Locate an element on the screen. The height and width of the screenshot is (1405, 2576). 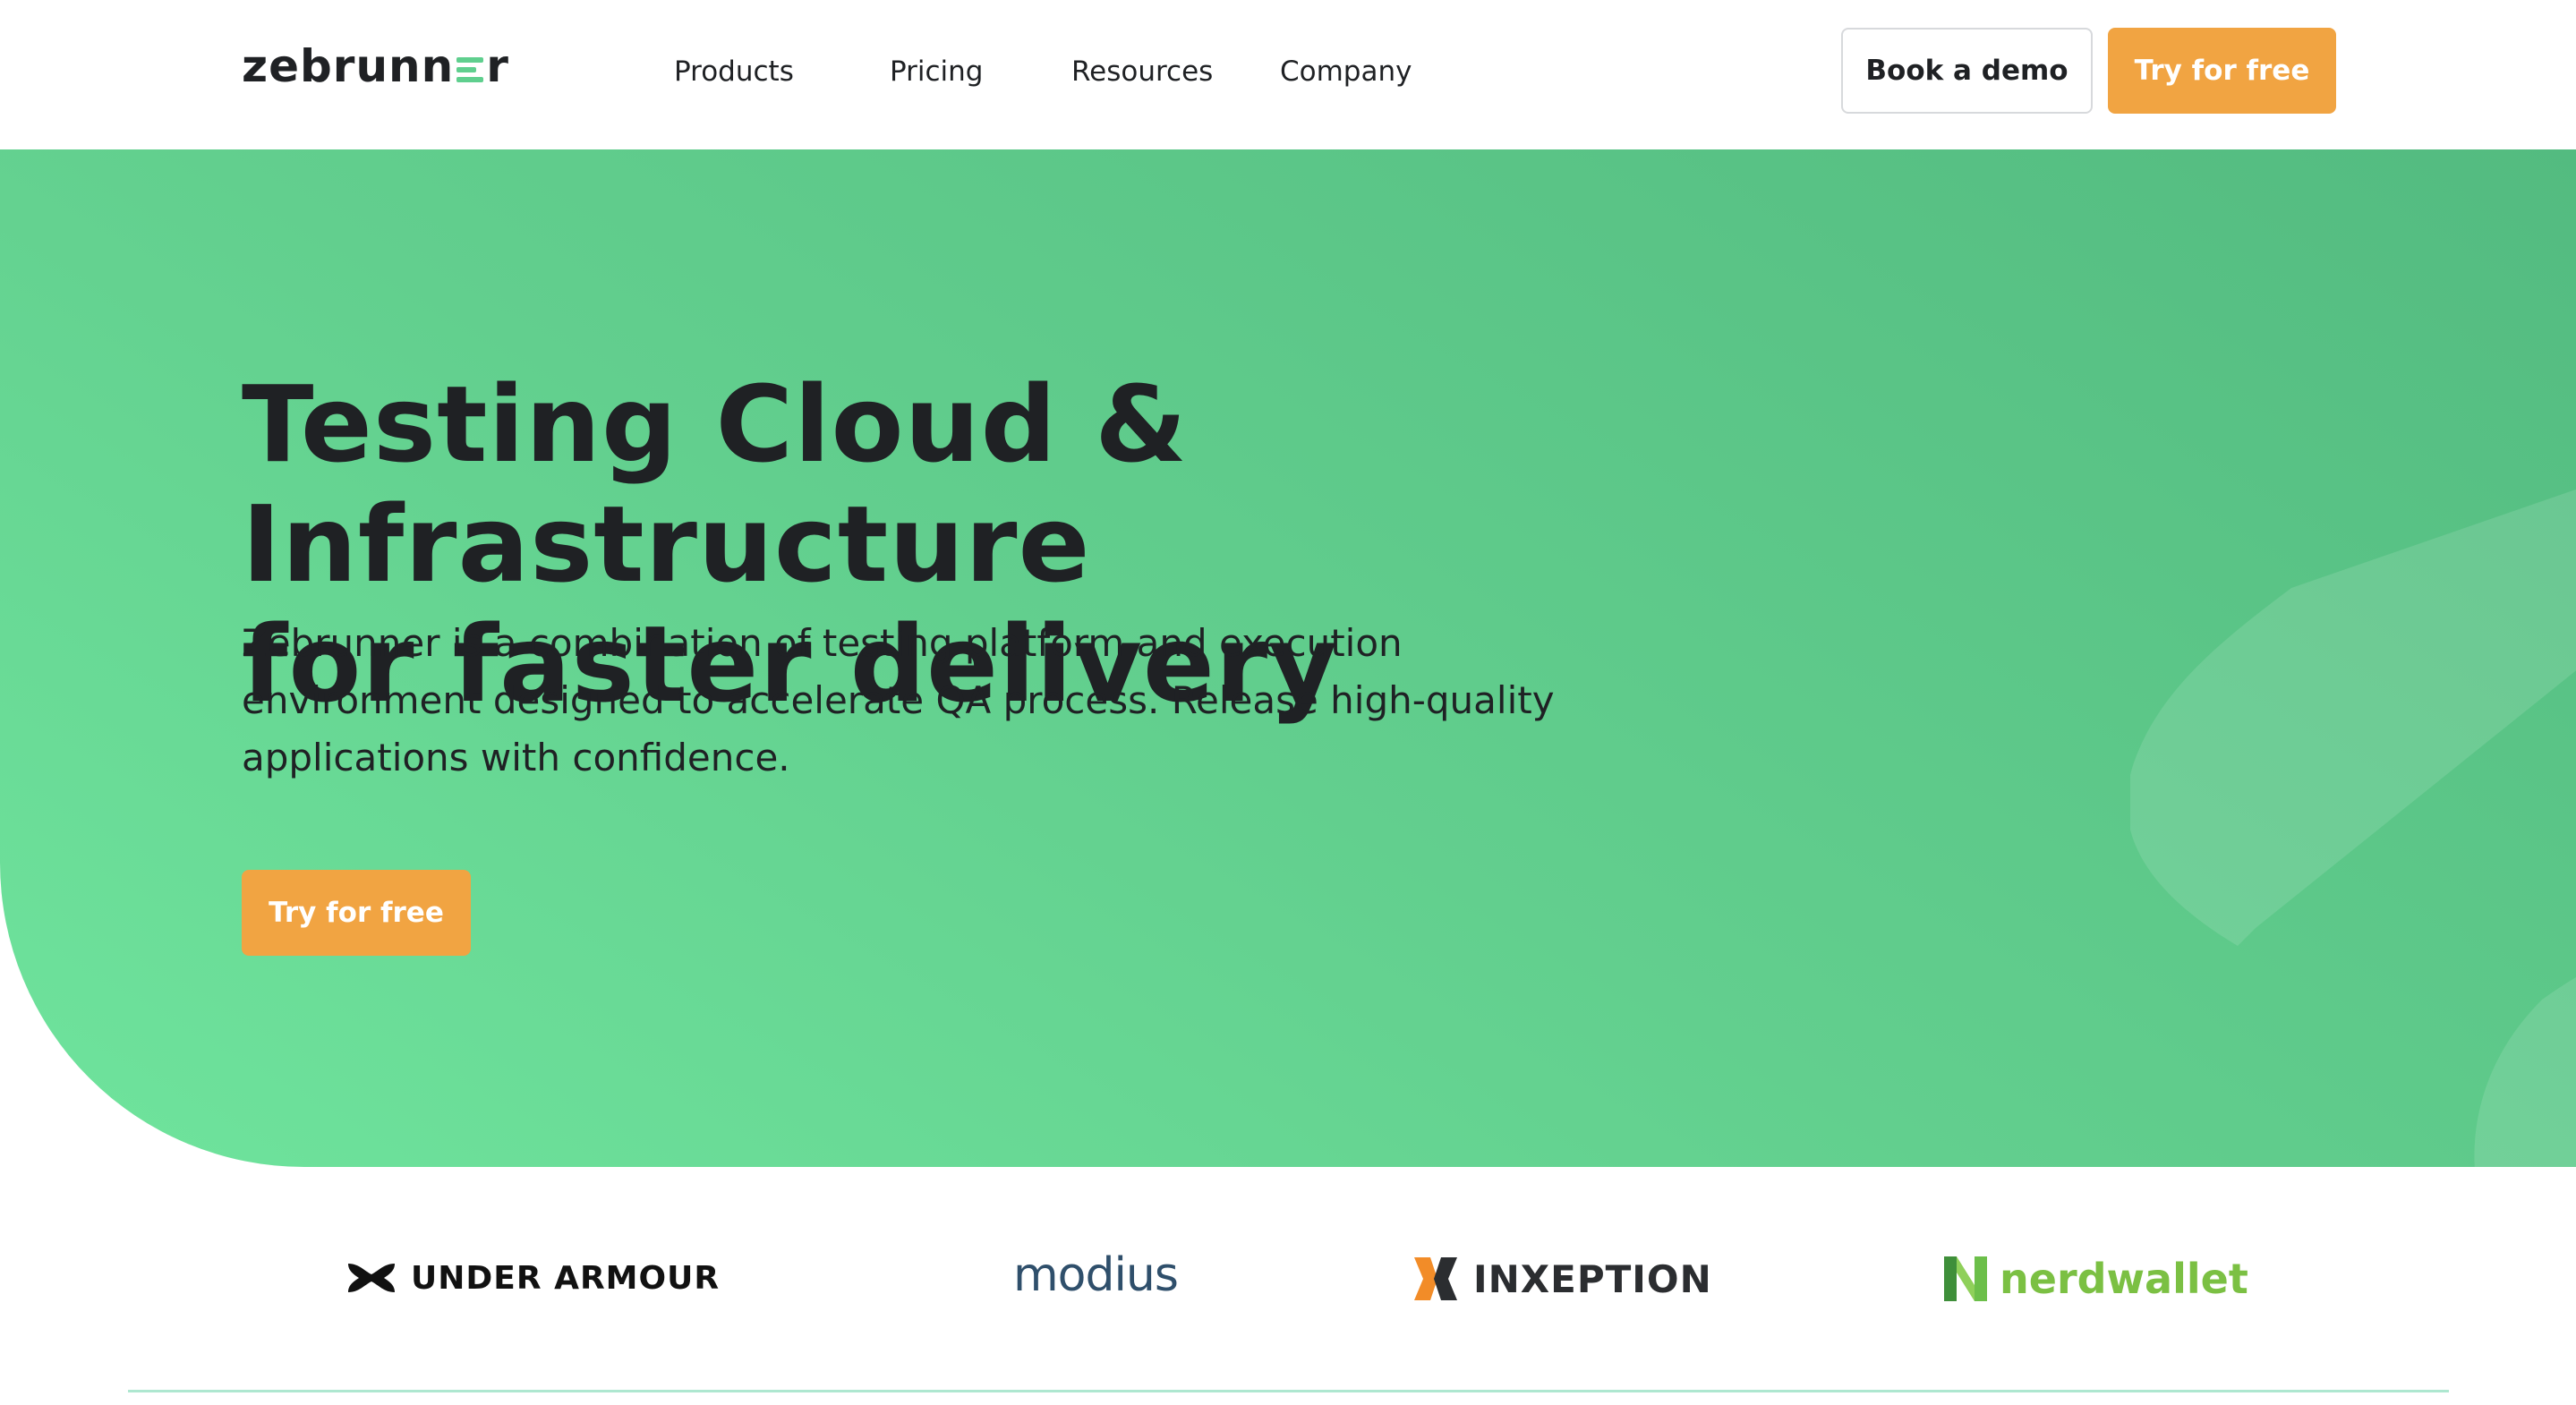
under-armour-wordmark: UNDER ARMOUR is located at coordinates (566, 1278).